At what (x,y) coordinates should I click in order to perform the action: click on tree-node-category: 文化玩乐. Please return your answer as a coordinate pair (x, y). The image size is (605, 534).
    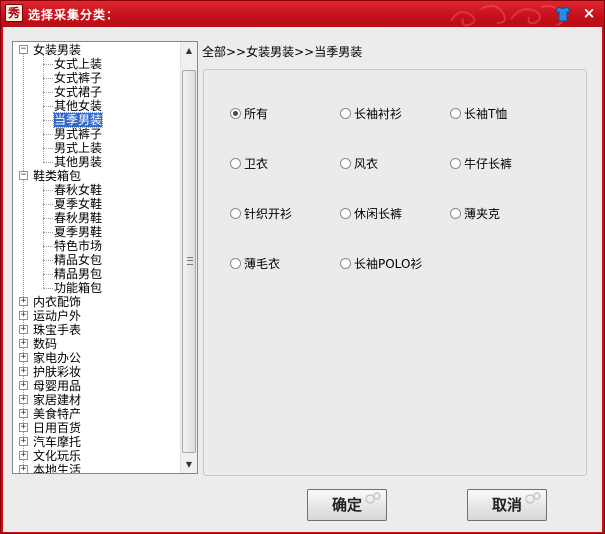
    Looking at the image, I should click on (57, 456).